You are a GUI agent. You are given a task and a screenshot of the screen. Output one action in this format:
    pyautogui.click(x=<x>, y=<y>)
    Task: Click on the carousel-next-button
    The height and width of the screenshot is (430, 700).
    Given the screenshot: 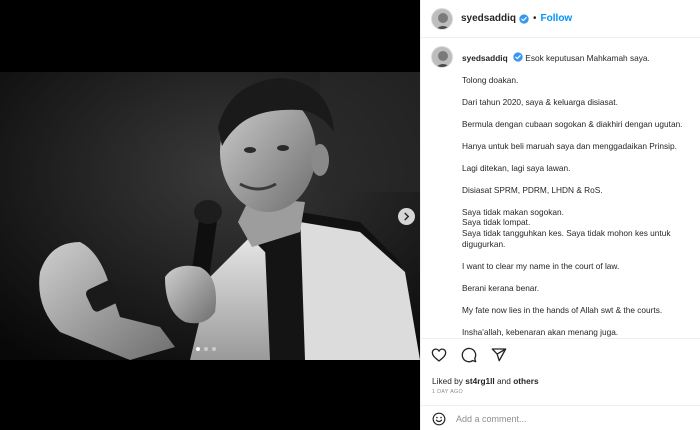 What is the action you would take?
    pyautogui.click(x=406, y=216)
    